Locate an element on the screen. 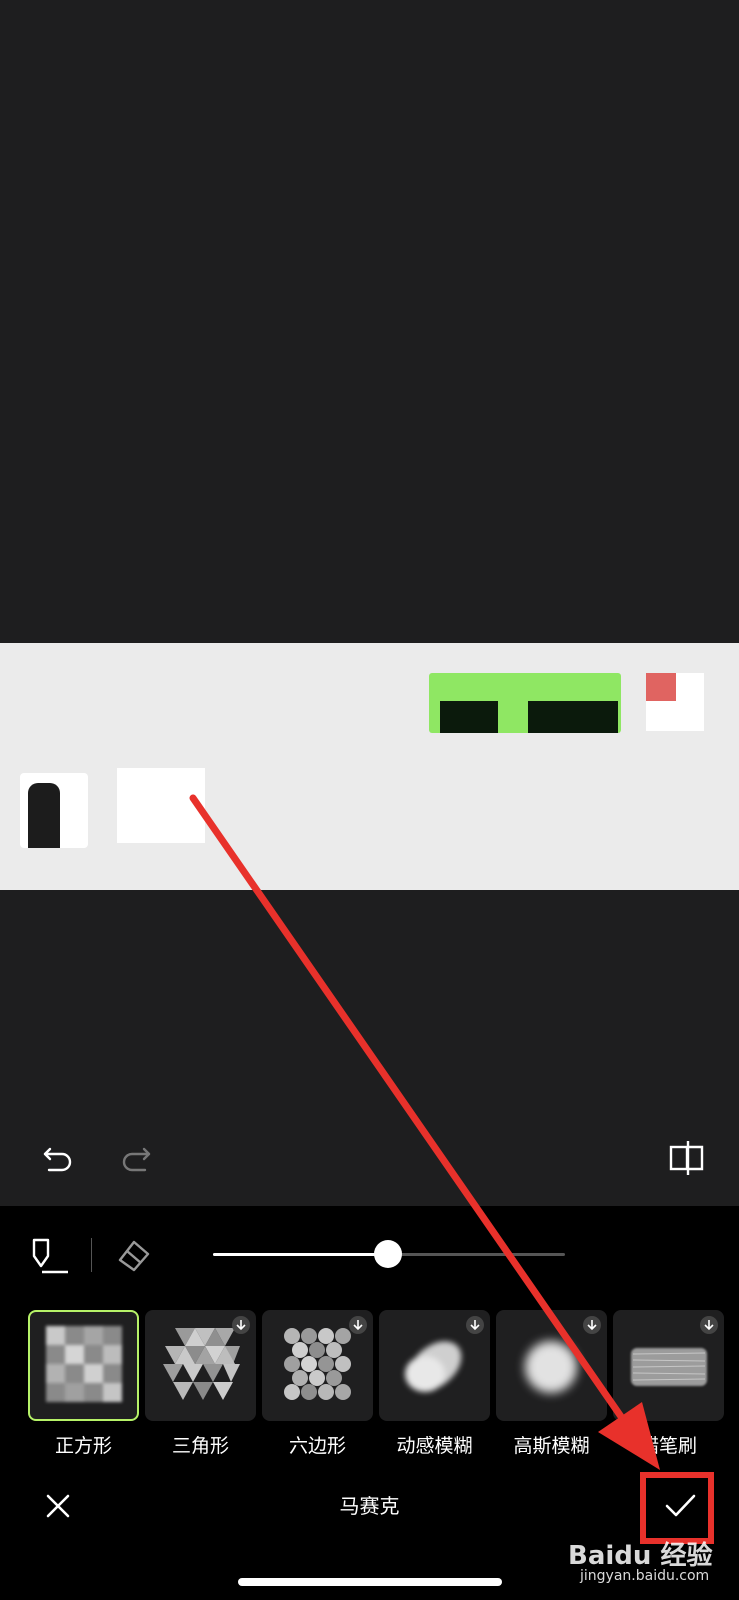  watermark-url: jingyan.baidu.com is located at coordinates (645, 1576).